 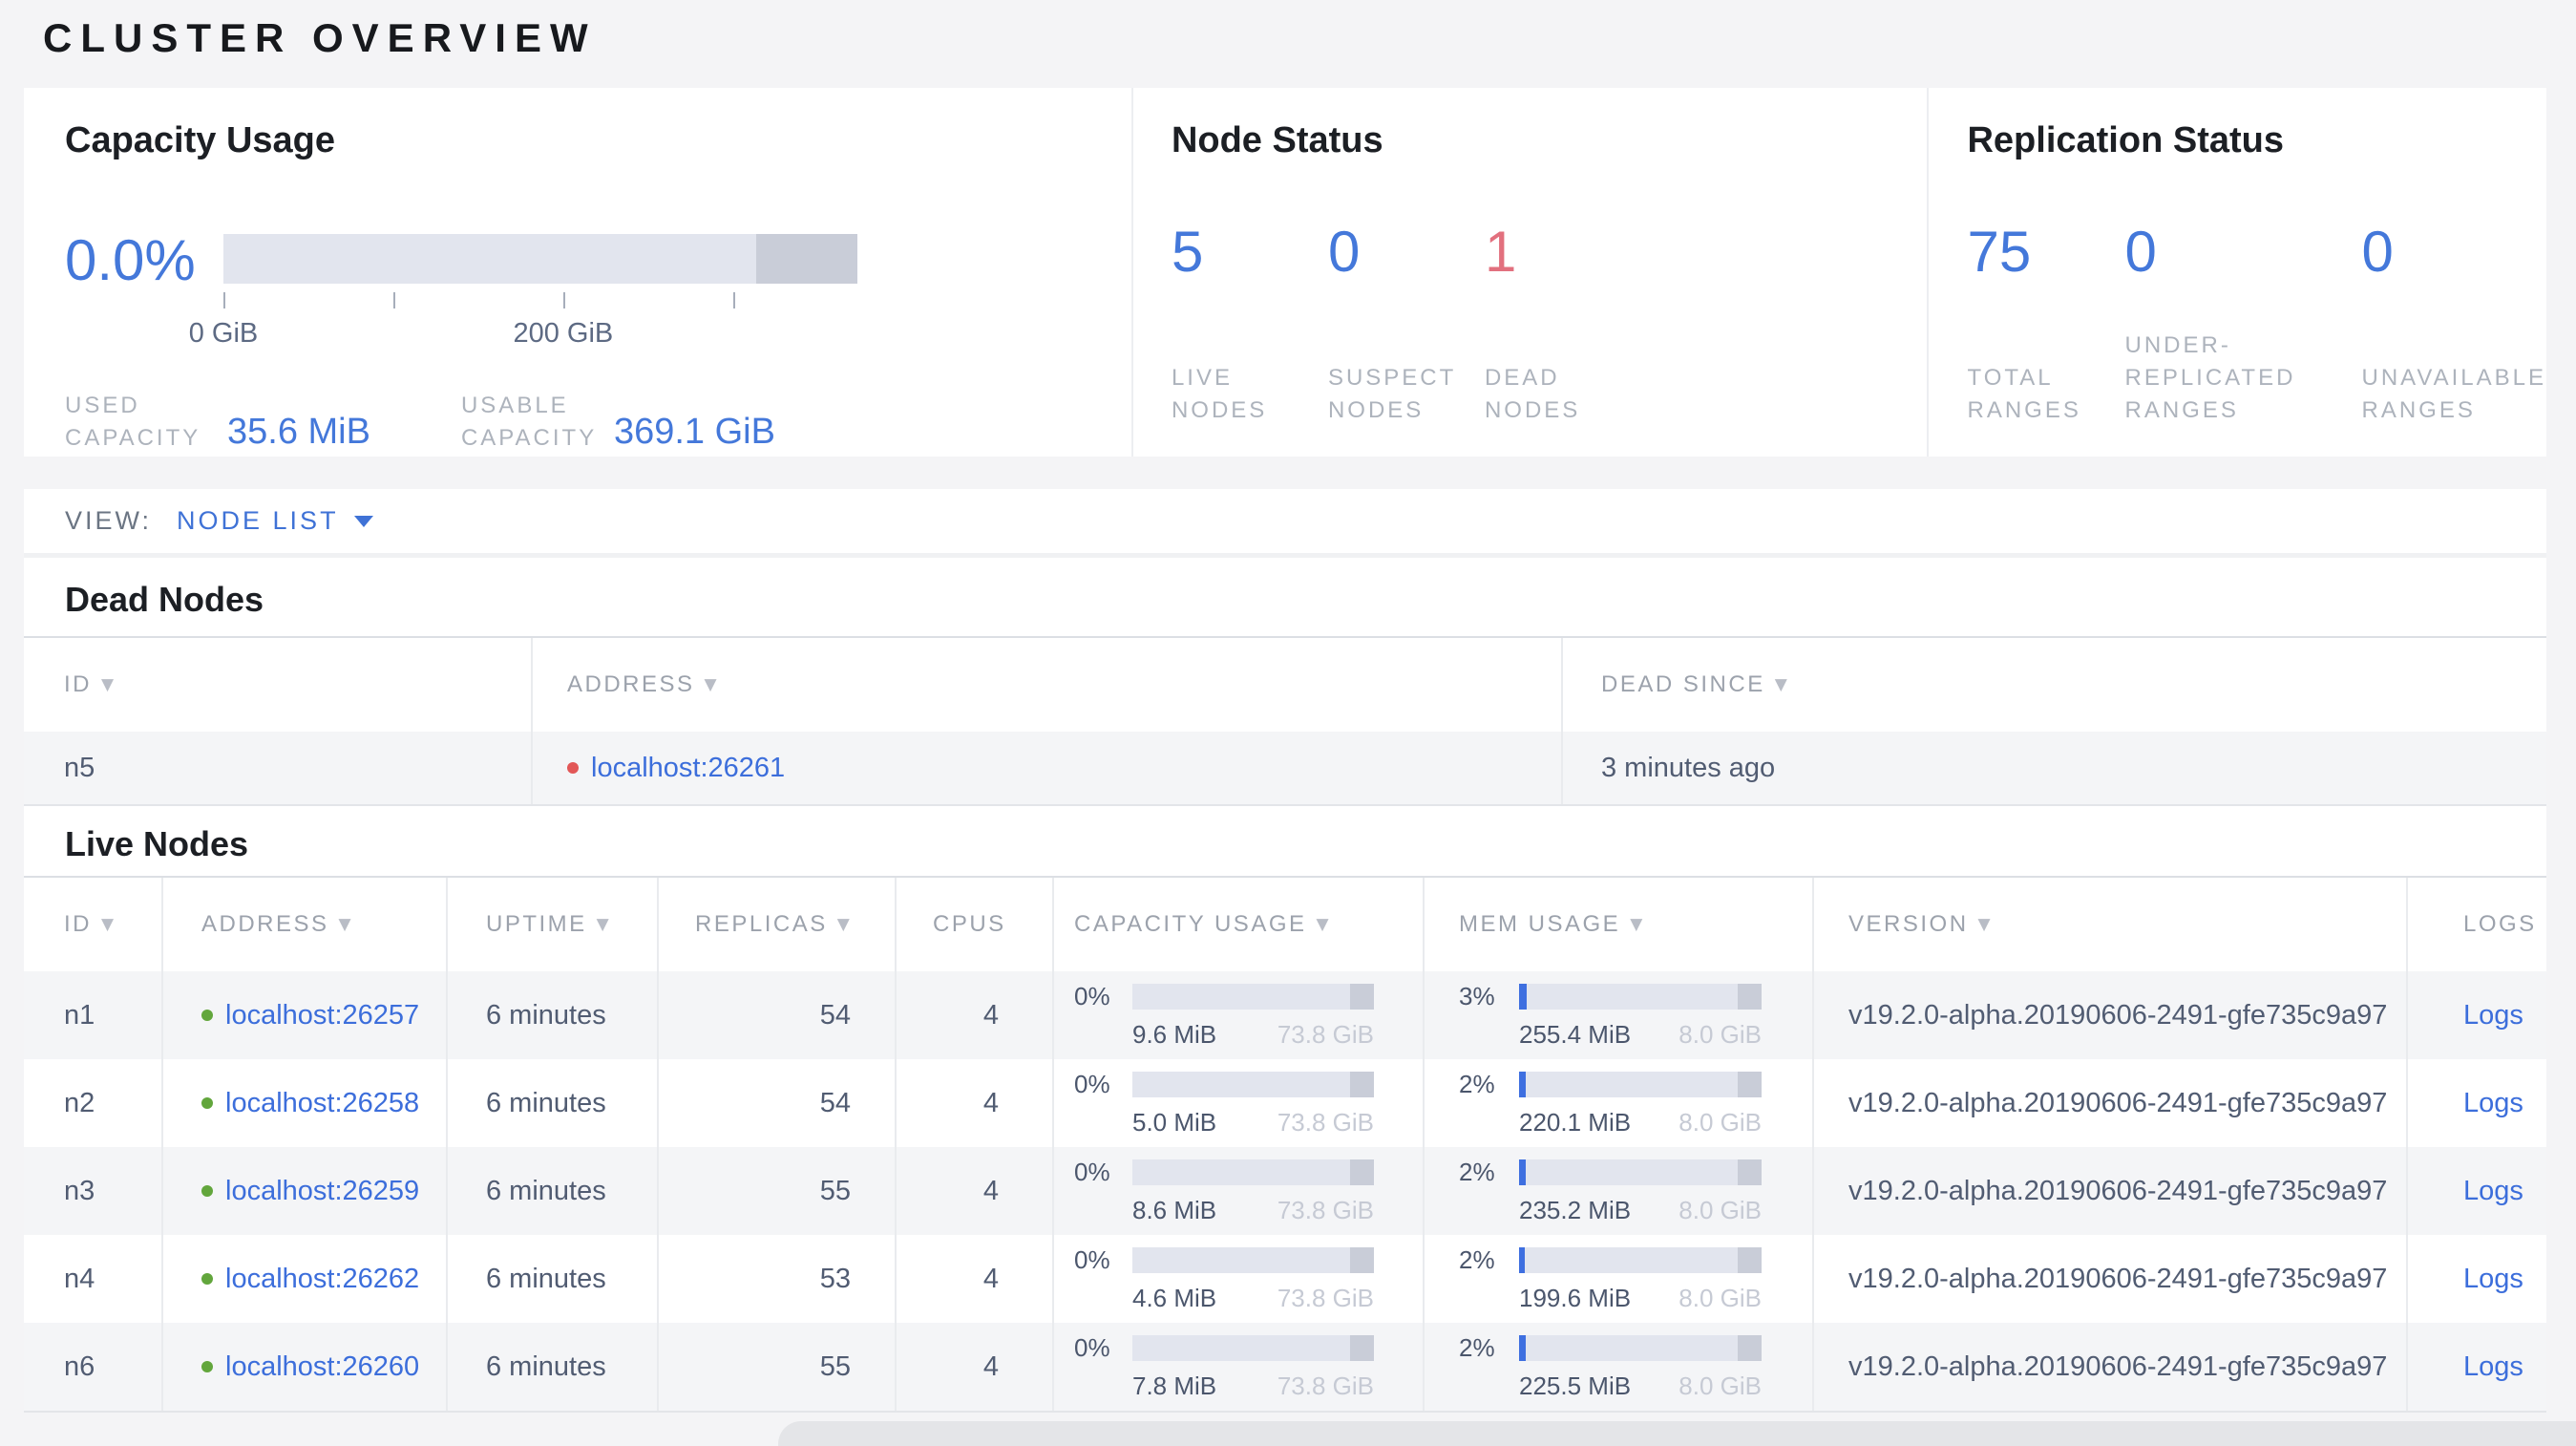 What do you see at coordinates (2210, 377) in the screenshot?
I see `stat-label: UNDER- REPLICATED RANGES` at bounding box center [2210, 377].